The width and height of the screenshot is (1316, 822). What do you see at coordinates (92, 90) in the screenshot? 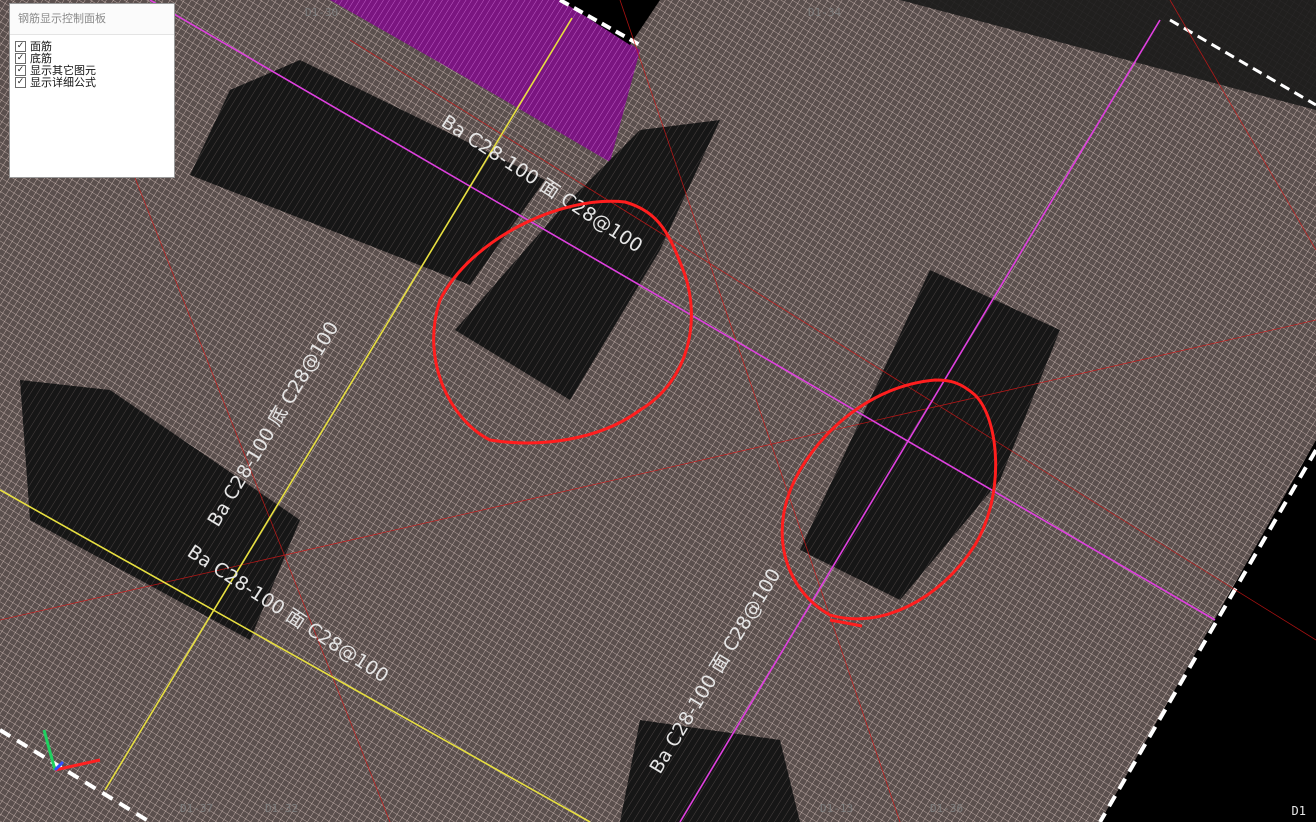
I see `rebar-display-control-panel: 钢筋显示控制面板 ✓ 面筋 ✓ 底筋 ✓ 显示其它图元 ✓ 显示详细公式` at bounding box center [92, 90].